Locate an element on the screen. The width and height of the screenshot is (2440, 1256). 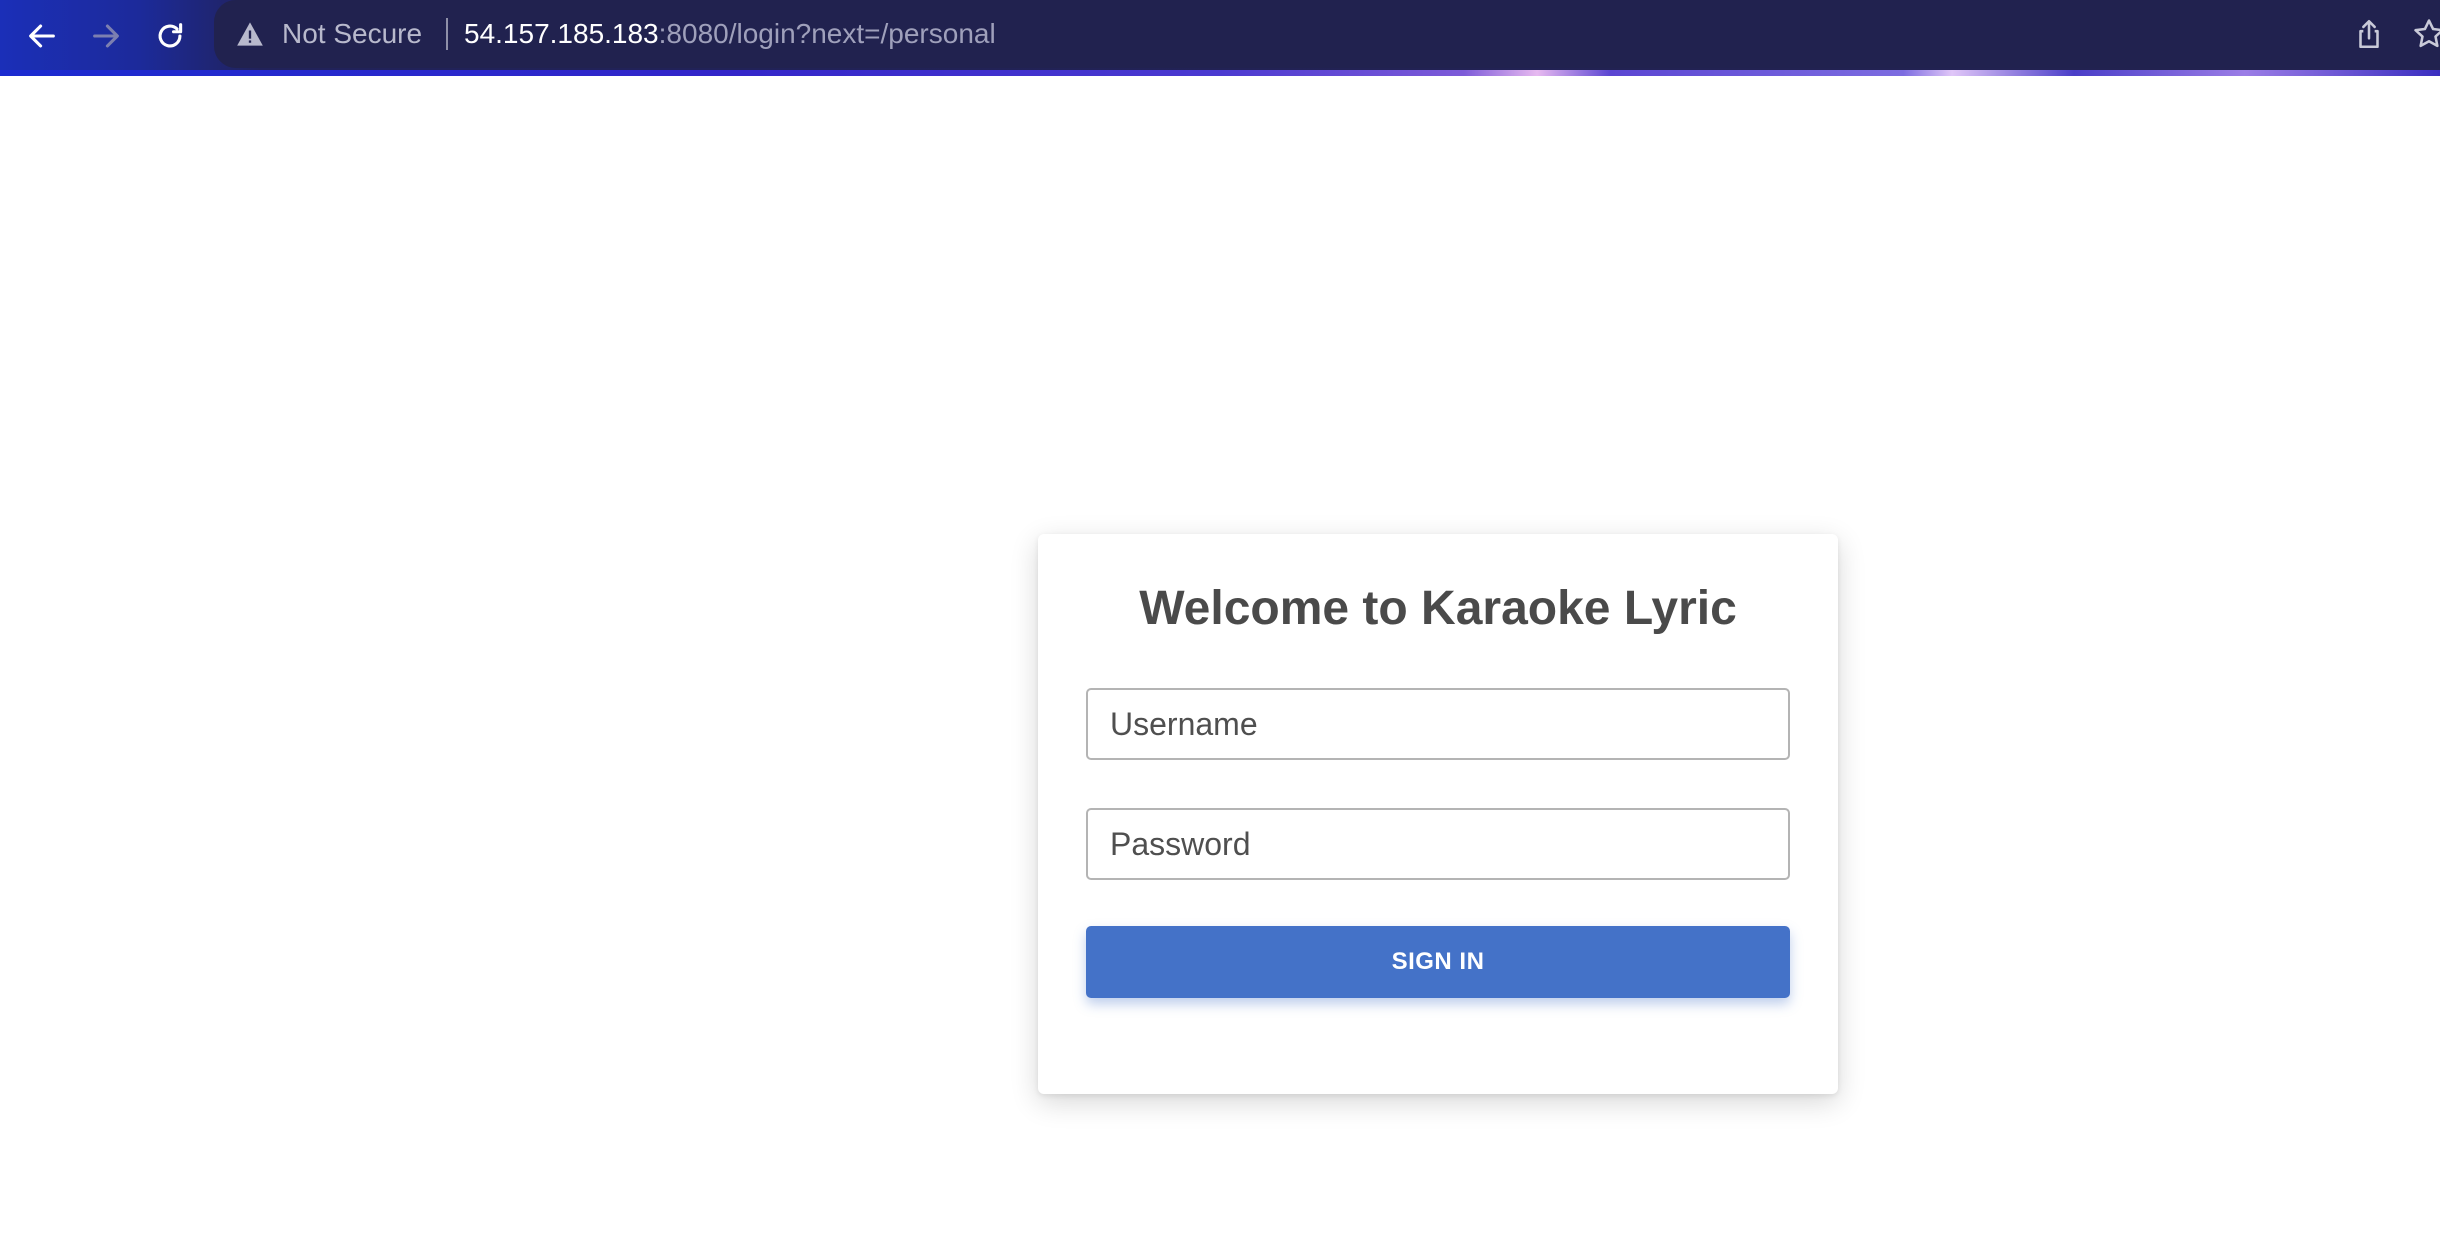
back-button is located at coordinates (42, 36).